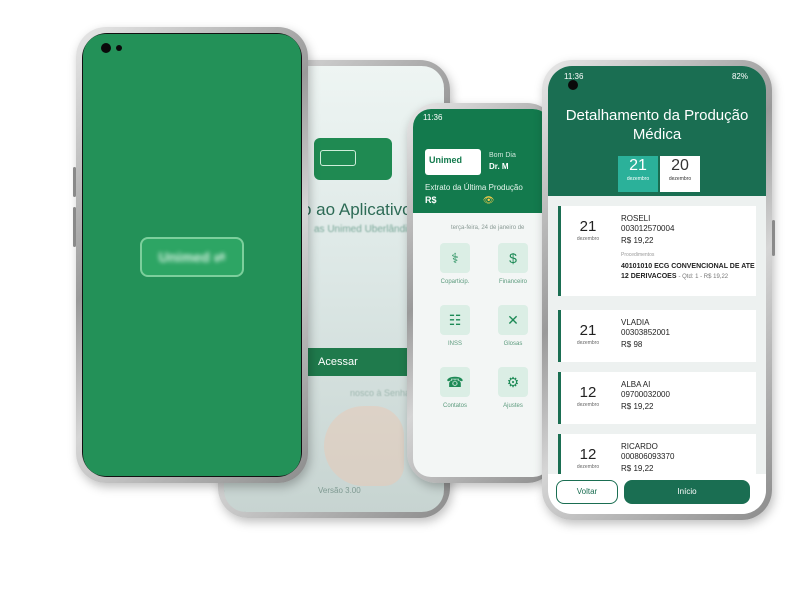 The width and height of the screenshot is (800, 600). Describe the element at coordinates (488, 228) in the screenshot. I see `date-line: terça-feira, 24 de janeiro de` at that location.